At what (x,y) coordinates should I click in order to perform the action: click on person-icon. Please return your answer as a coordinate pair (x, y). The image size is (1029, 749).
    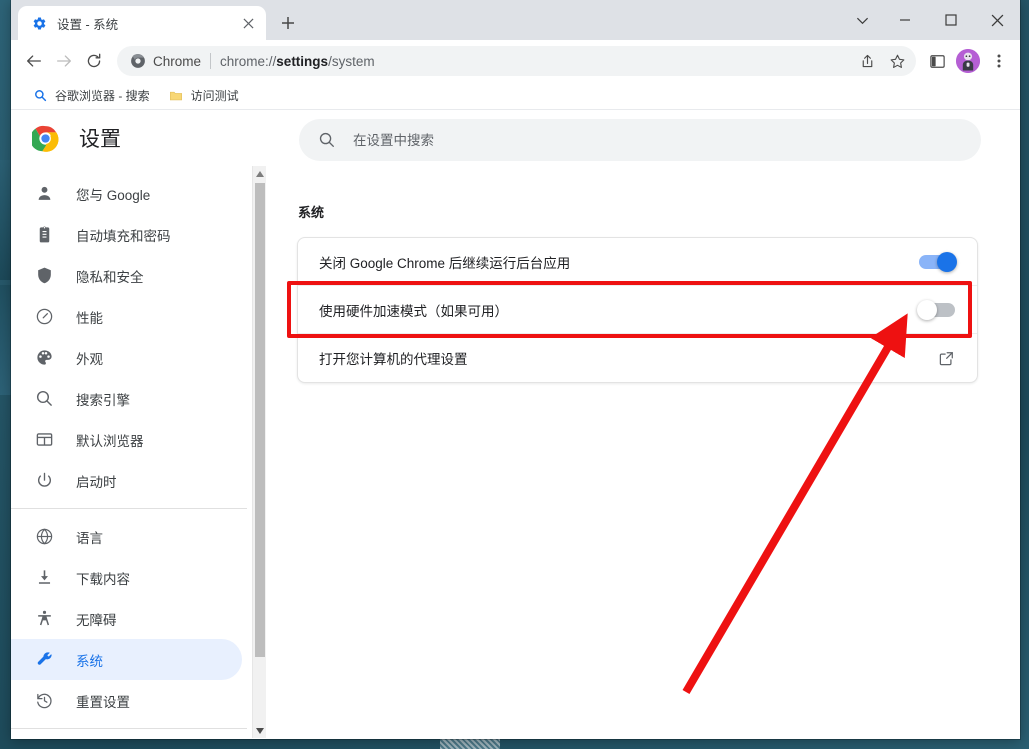
    Looking at the image, I should click on (44, 194).